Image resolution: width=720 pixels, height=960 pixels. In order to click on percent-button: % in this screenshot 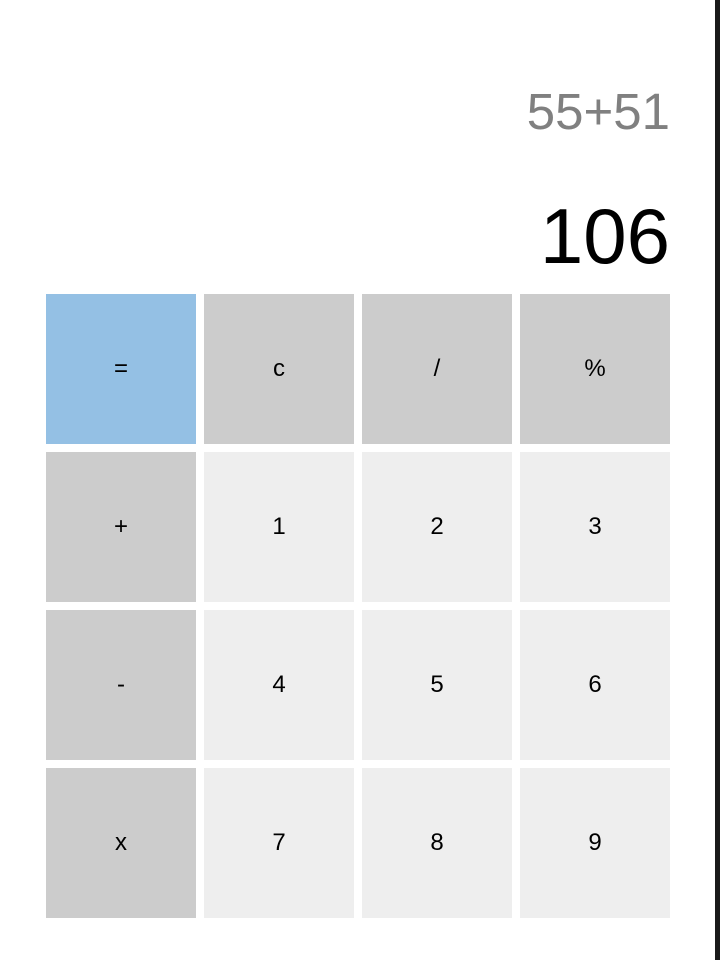, I will do `click(595, 369)`.